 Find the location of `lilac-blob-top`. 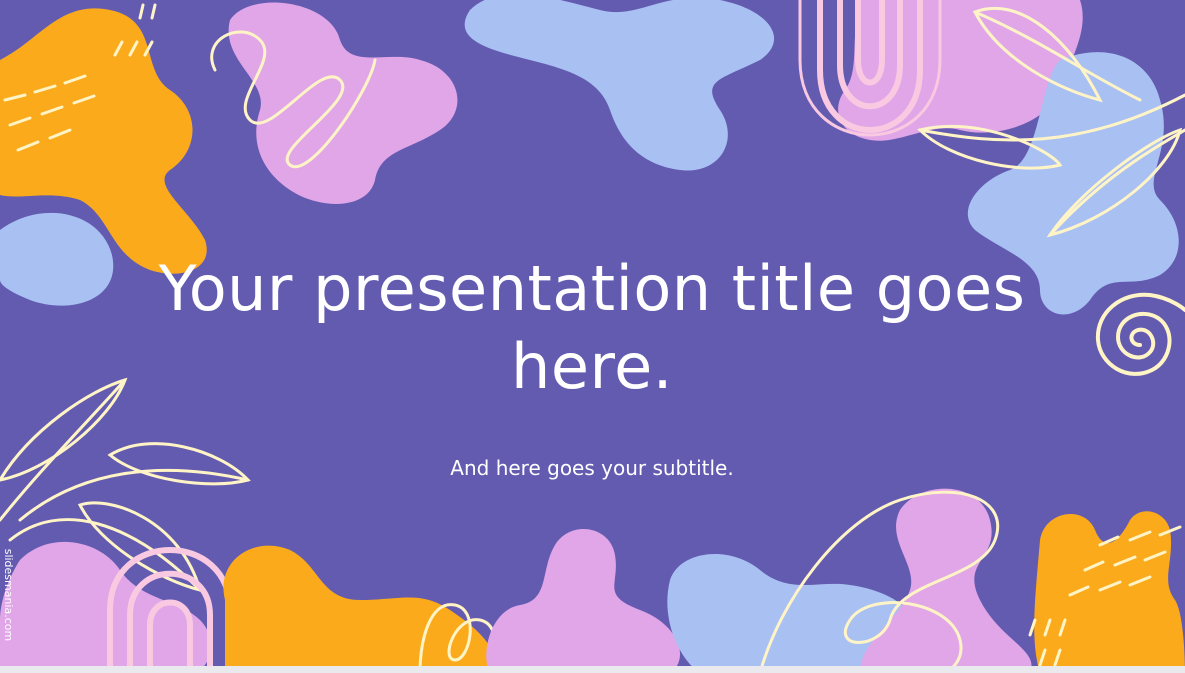

lilac-blob-top is located at coordinates (343, 103).